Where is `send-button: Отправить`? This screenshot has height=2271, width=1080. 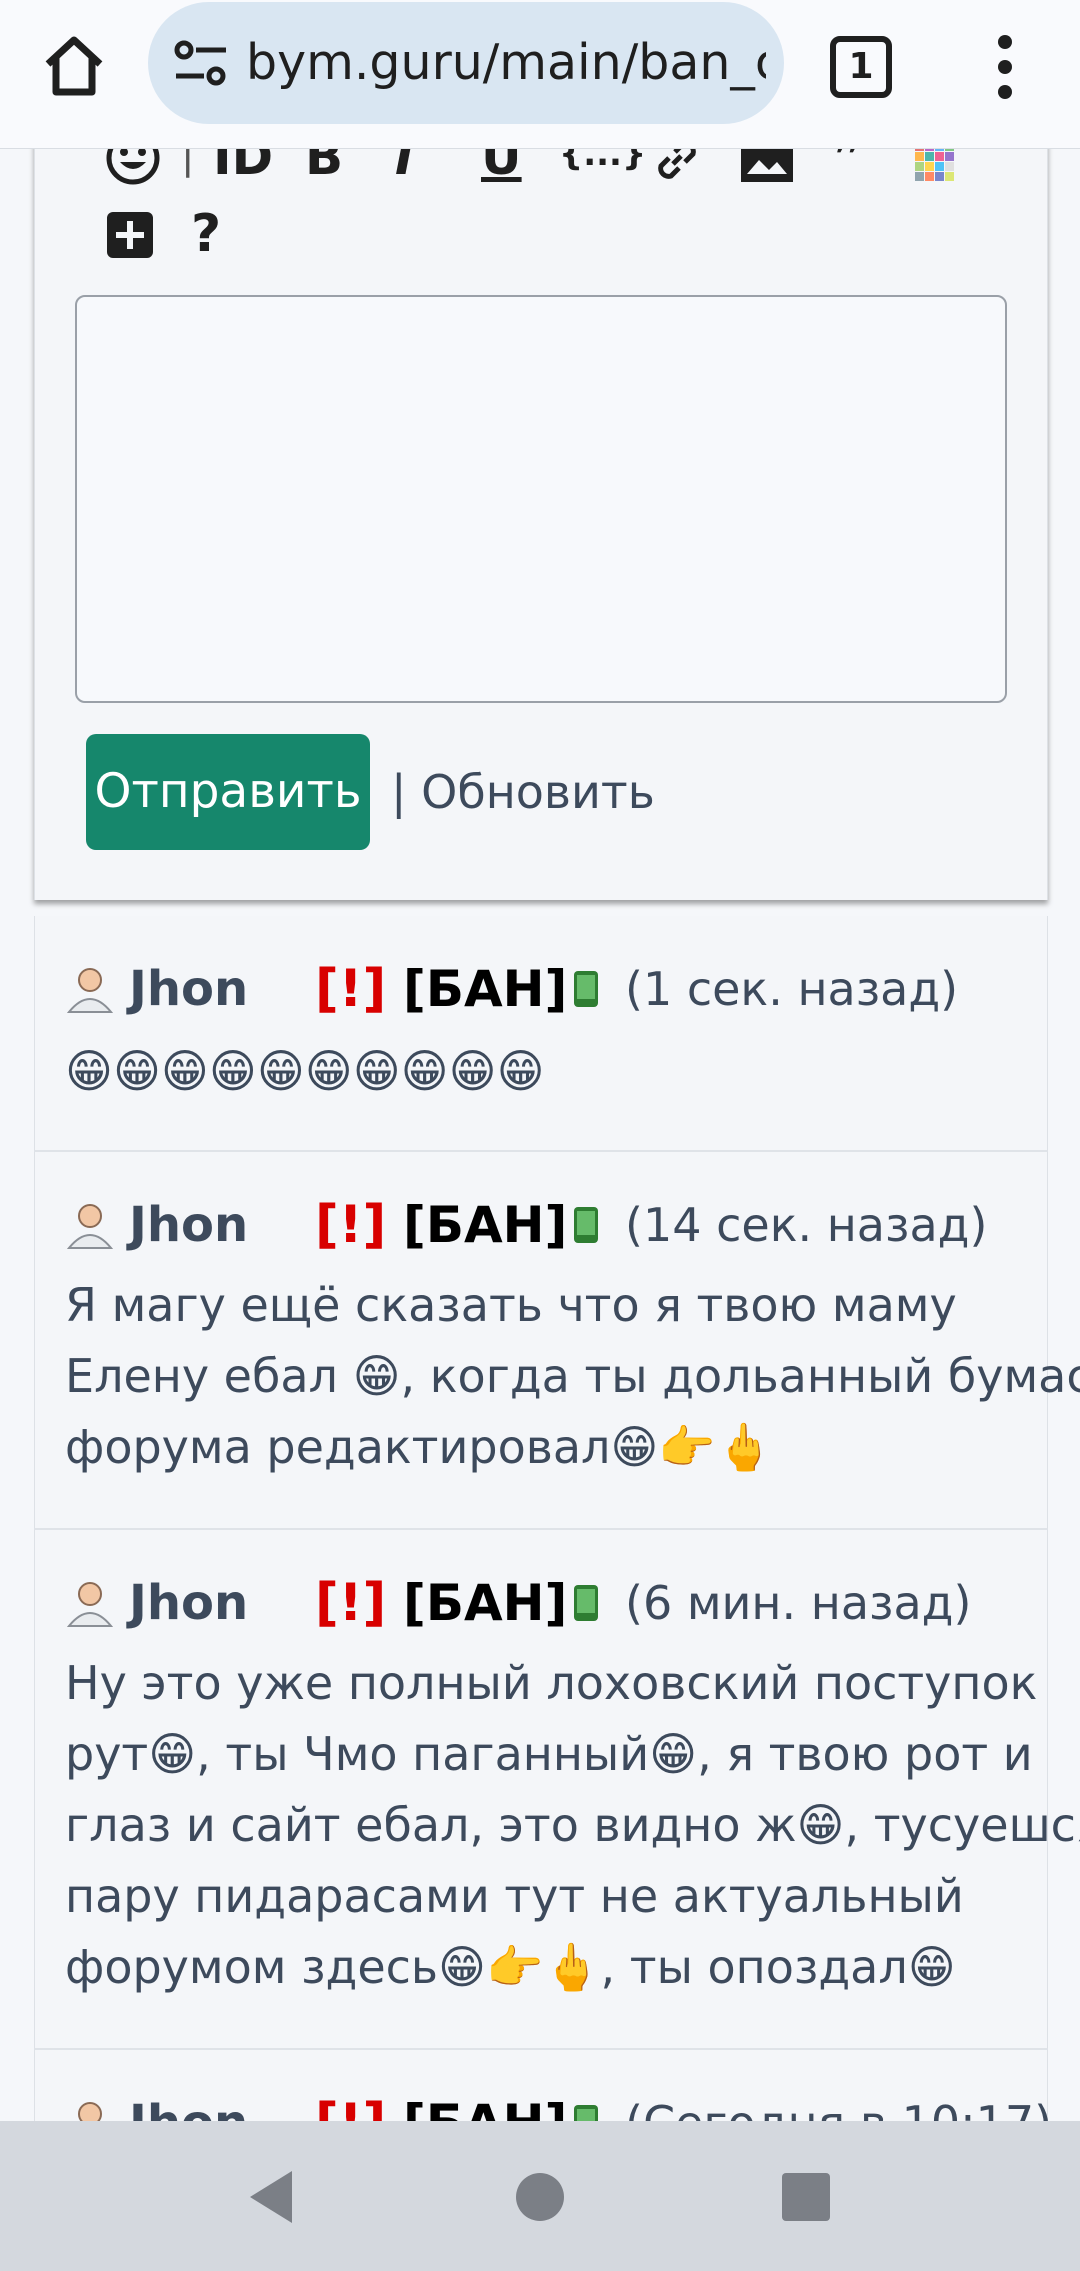 send-button: Отправить is located at coordinates (228, 792).